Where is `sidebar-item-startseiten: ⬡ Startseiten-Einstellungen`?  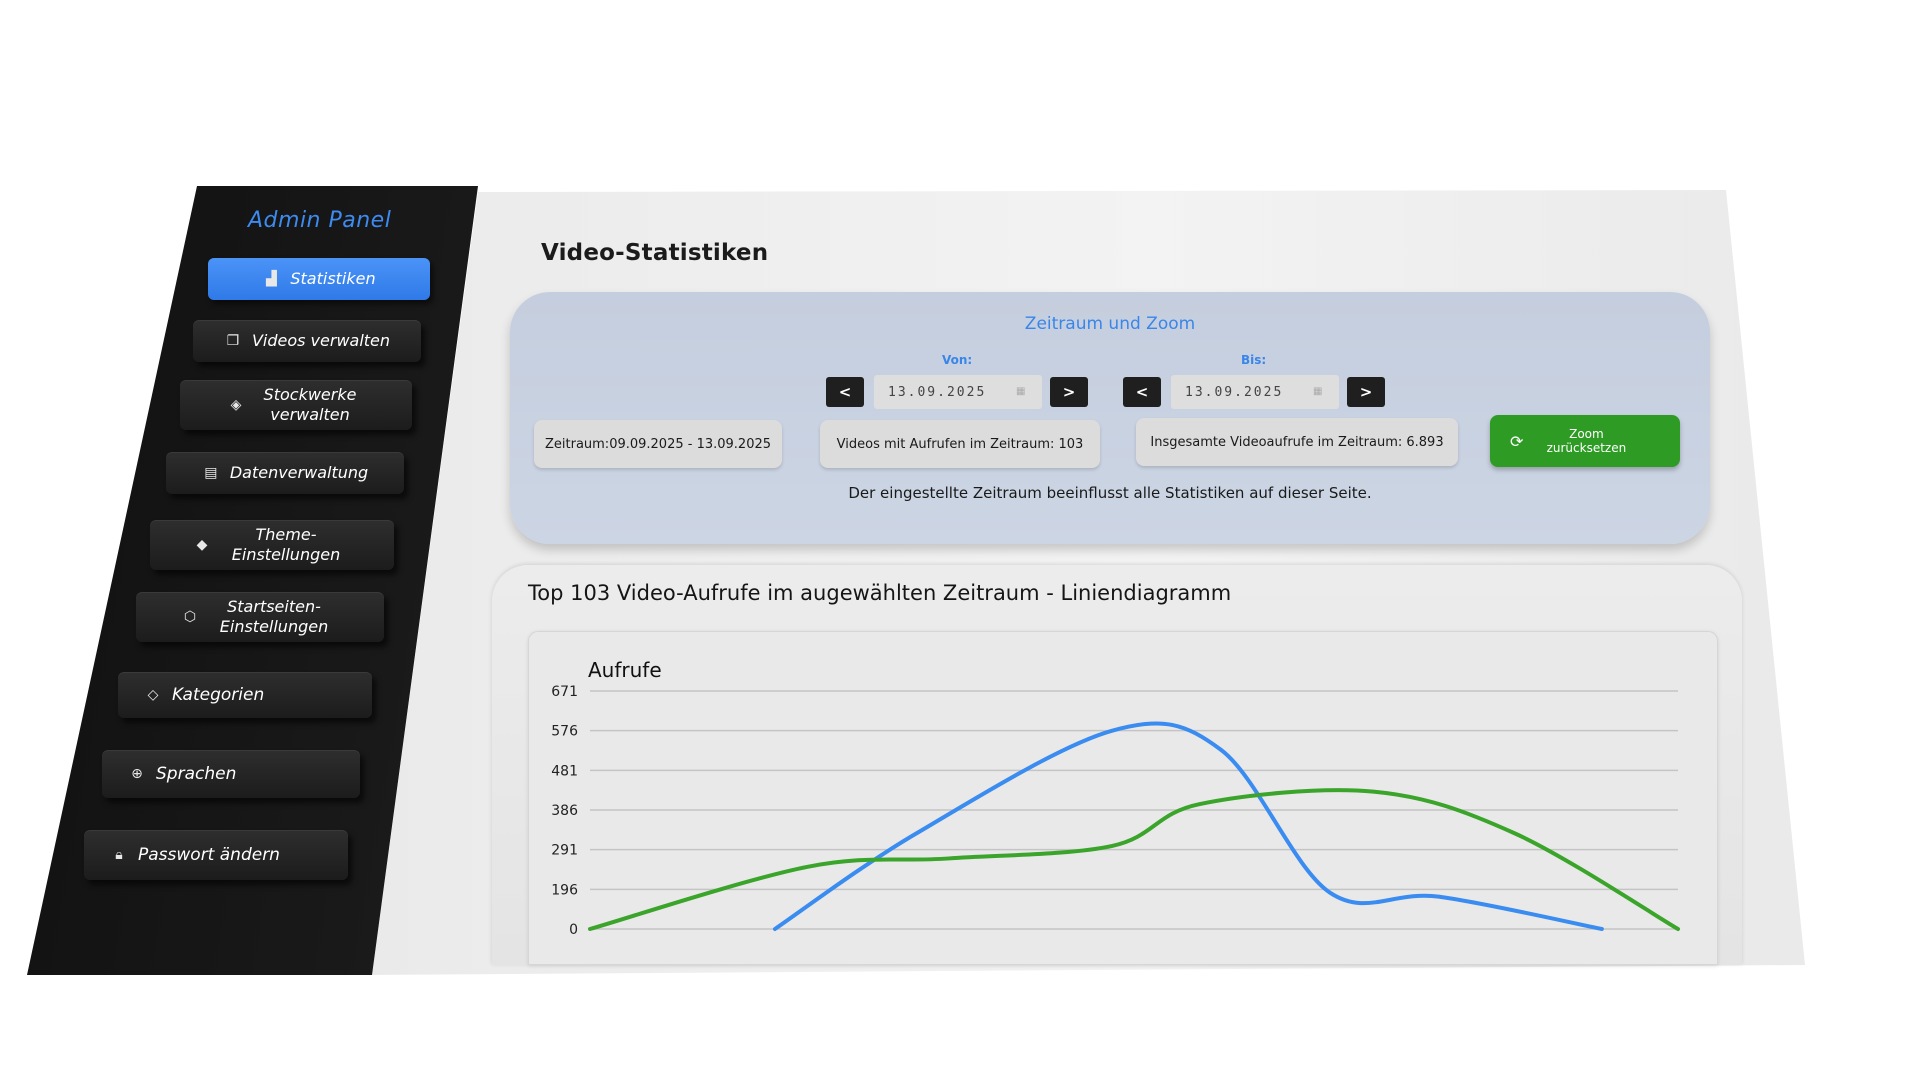
sidebar-item-startseiten: ⬡ Startseiten-Einstellungen is located at coordinates (260, 617).